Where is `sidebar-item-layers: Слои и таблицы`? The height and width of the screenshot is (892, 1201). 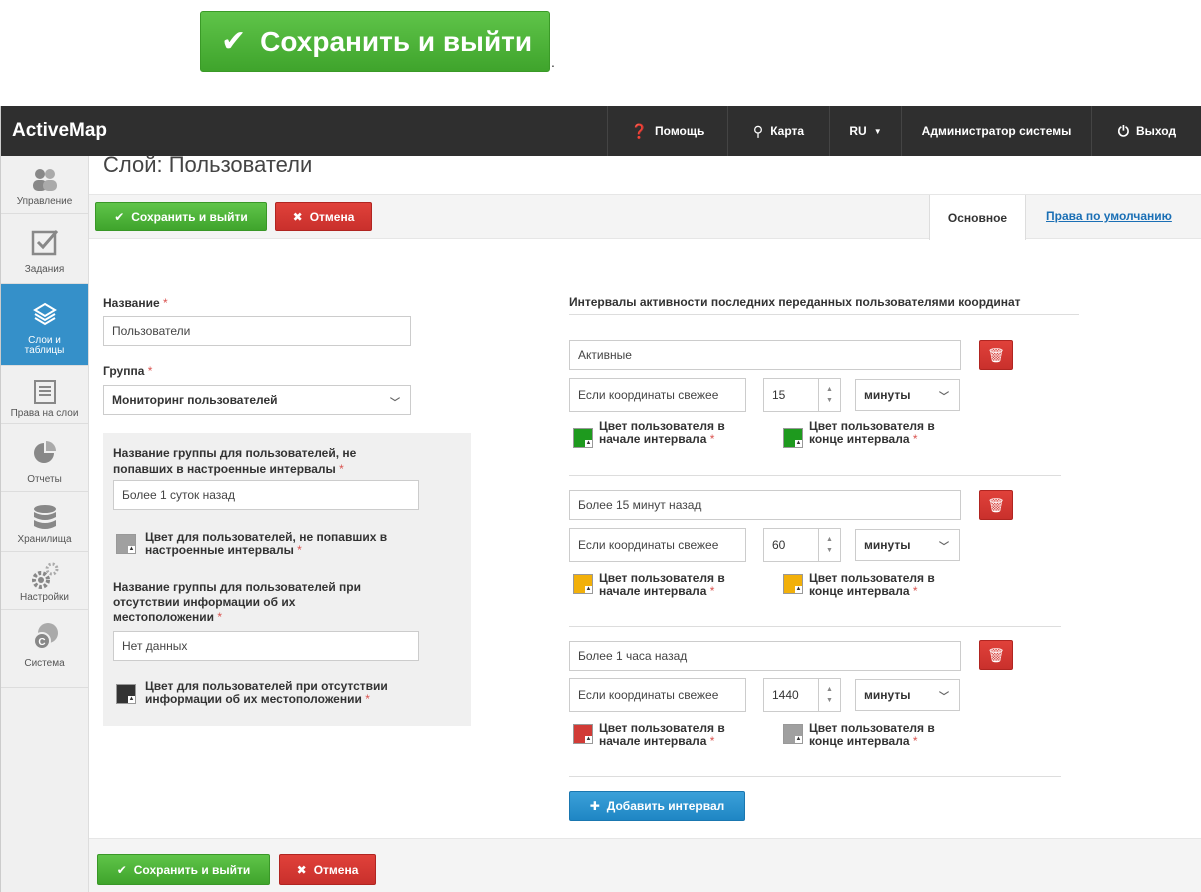
sidebar-item-layers: Слои и таблицы is located at coordinates (44, 325).